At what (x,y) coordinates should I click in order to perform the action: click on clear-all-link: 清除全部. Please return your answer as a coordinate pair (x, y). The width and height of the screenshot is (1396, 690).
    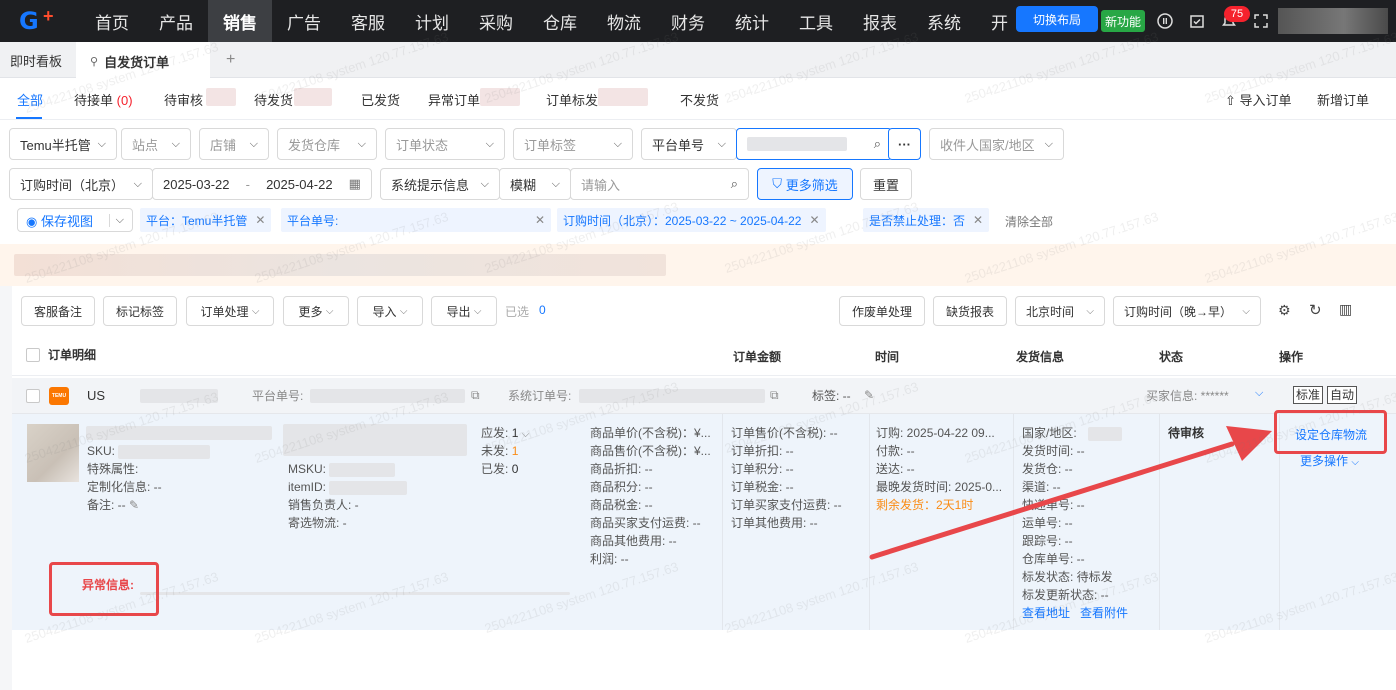
    Looking at the image, I should click on (1029, 221).